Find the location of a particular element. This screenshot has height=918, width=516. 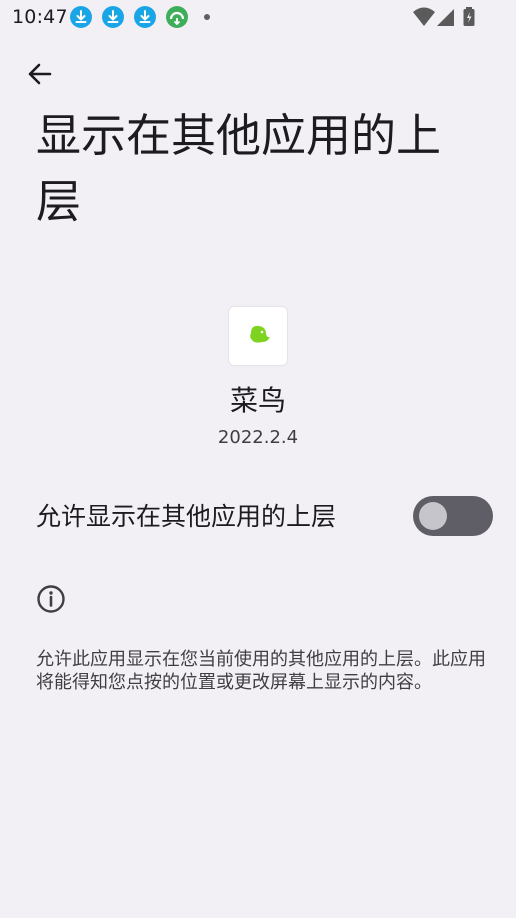

app-icon is located at coordinates (258, 336).